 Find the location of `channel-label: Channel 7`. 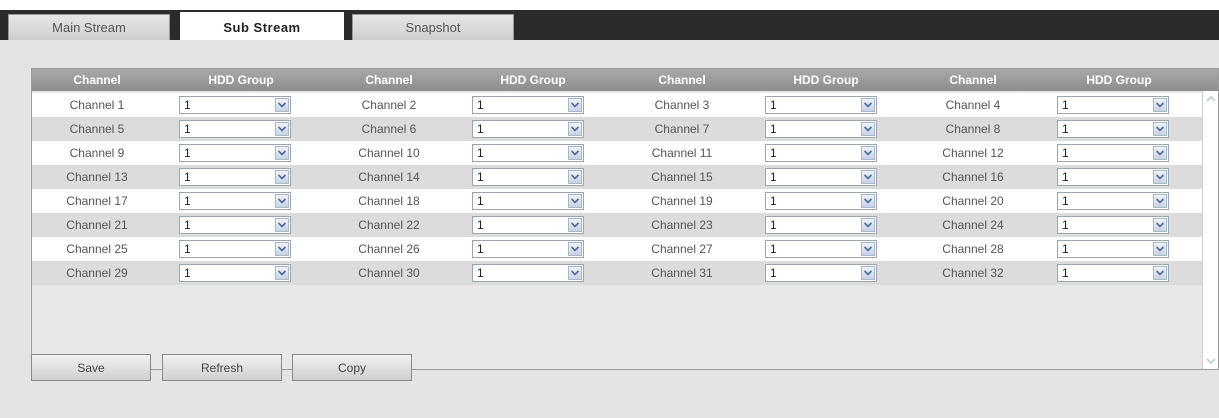

channel-label: Channel 7 is located at coordinates (682, 129).